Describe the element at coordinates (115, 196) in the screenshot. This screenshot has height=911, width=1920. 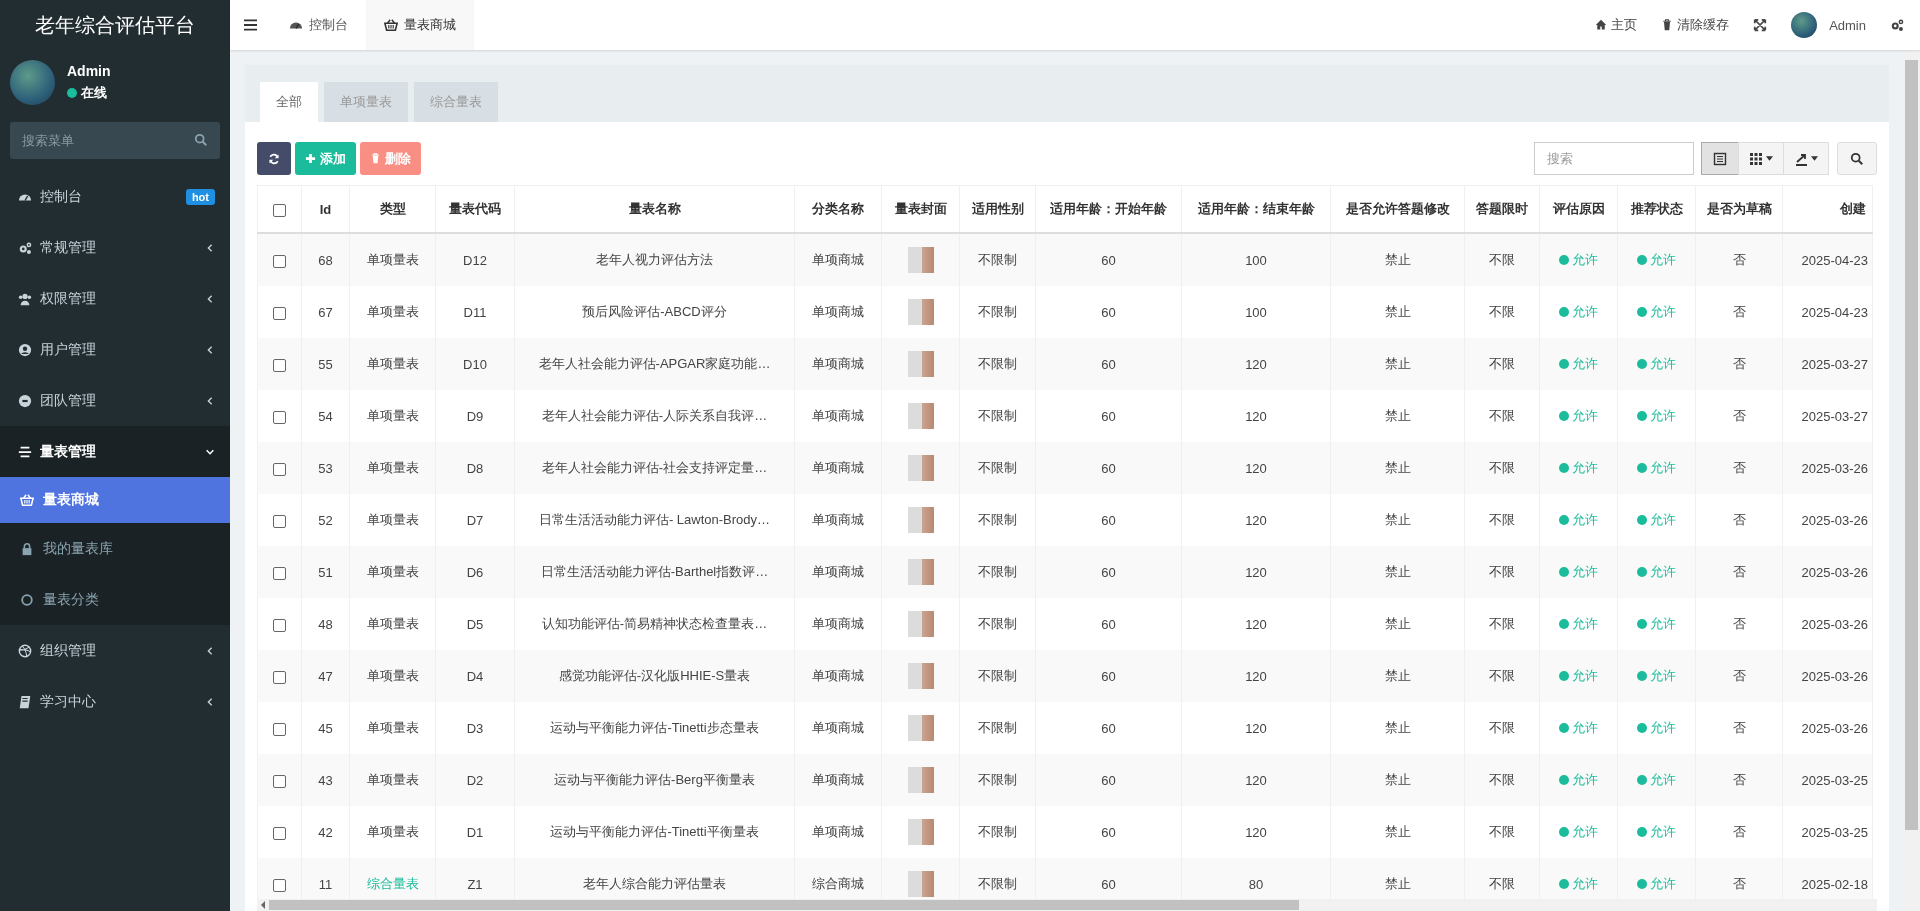
I see `menu-item: 控制台 hot` at that location.